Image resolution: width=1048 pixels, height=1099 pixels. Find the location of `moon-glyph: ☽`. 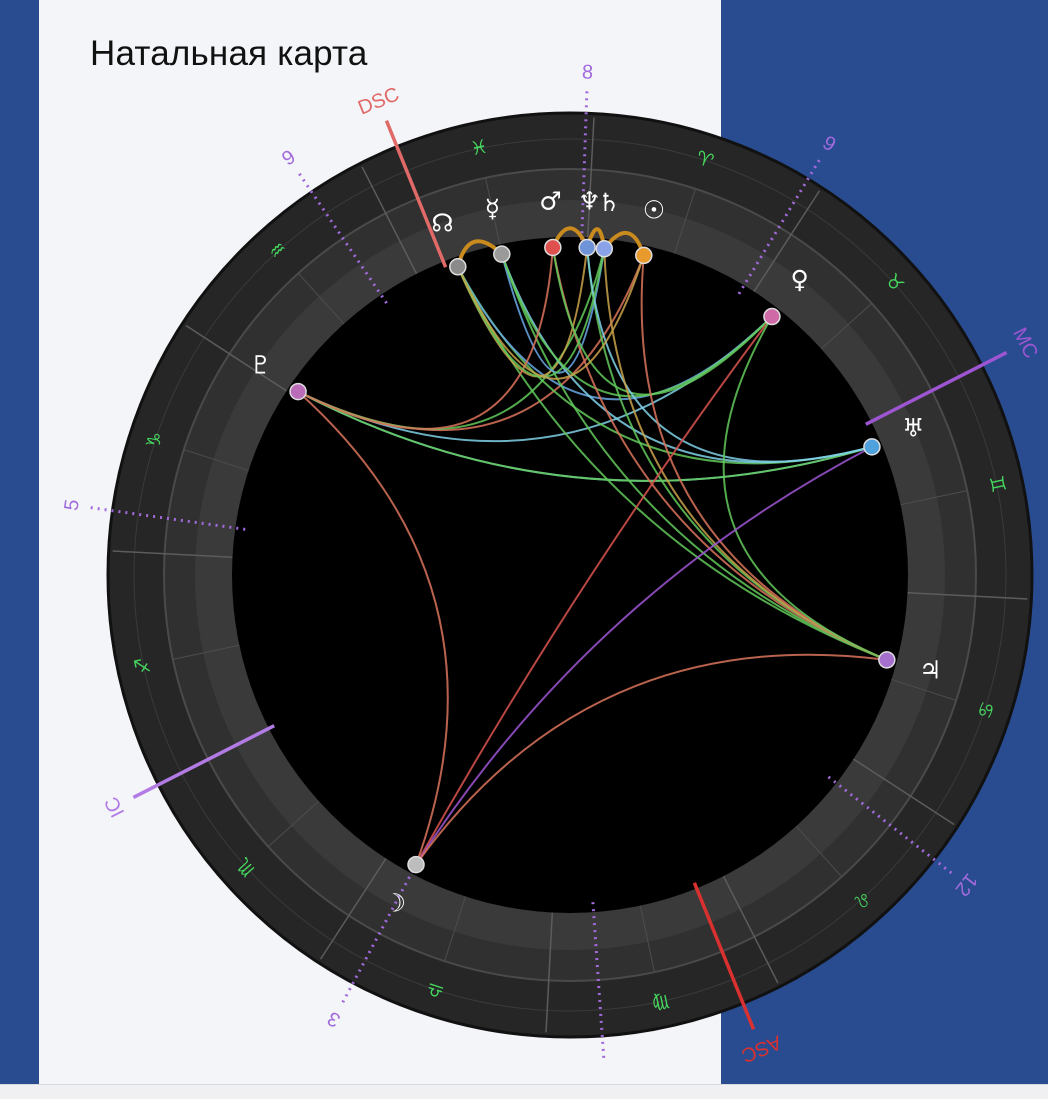

moon-glyph: ☽ is located at coordinates (395, 902).